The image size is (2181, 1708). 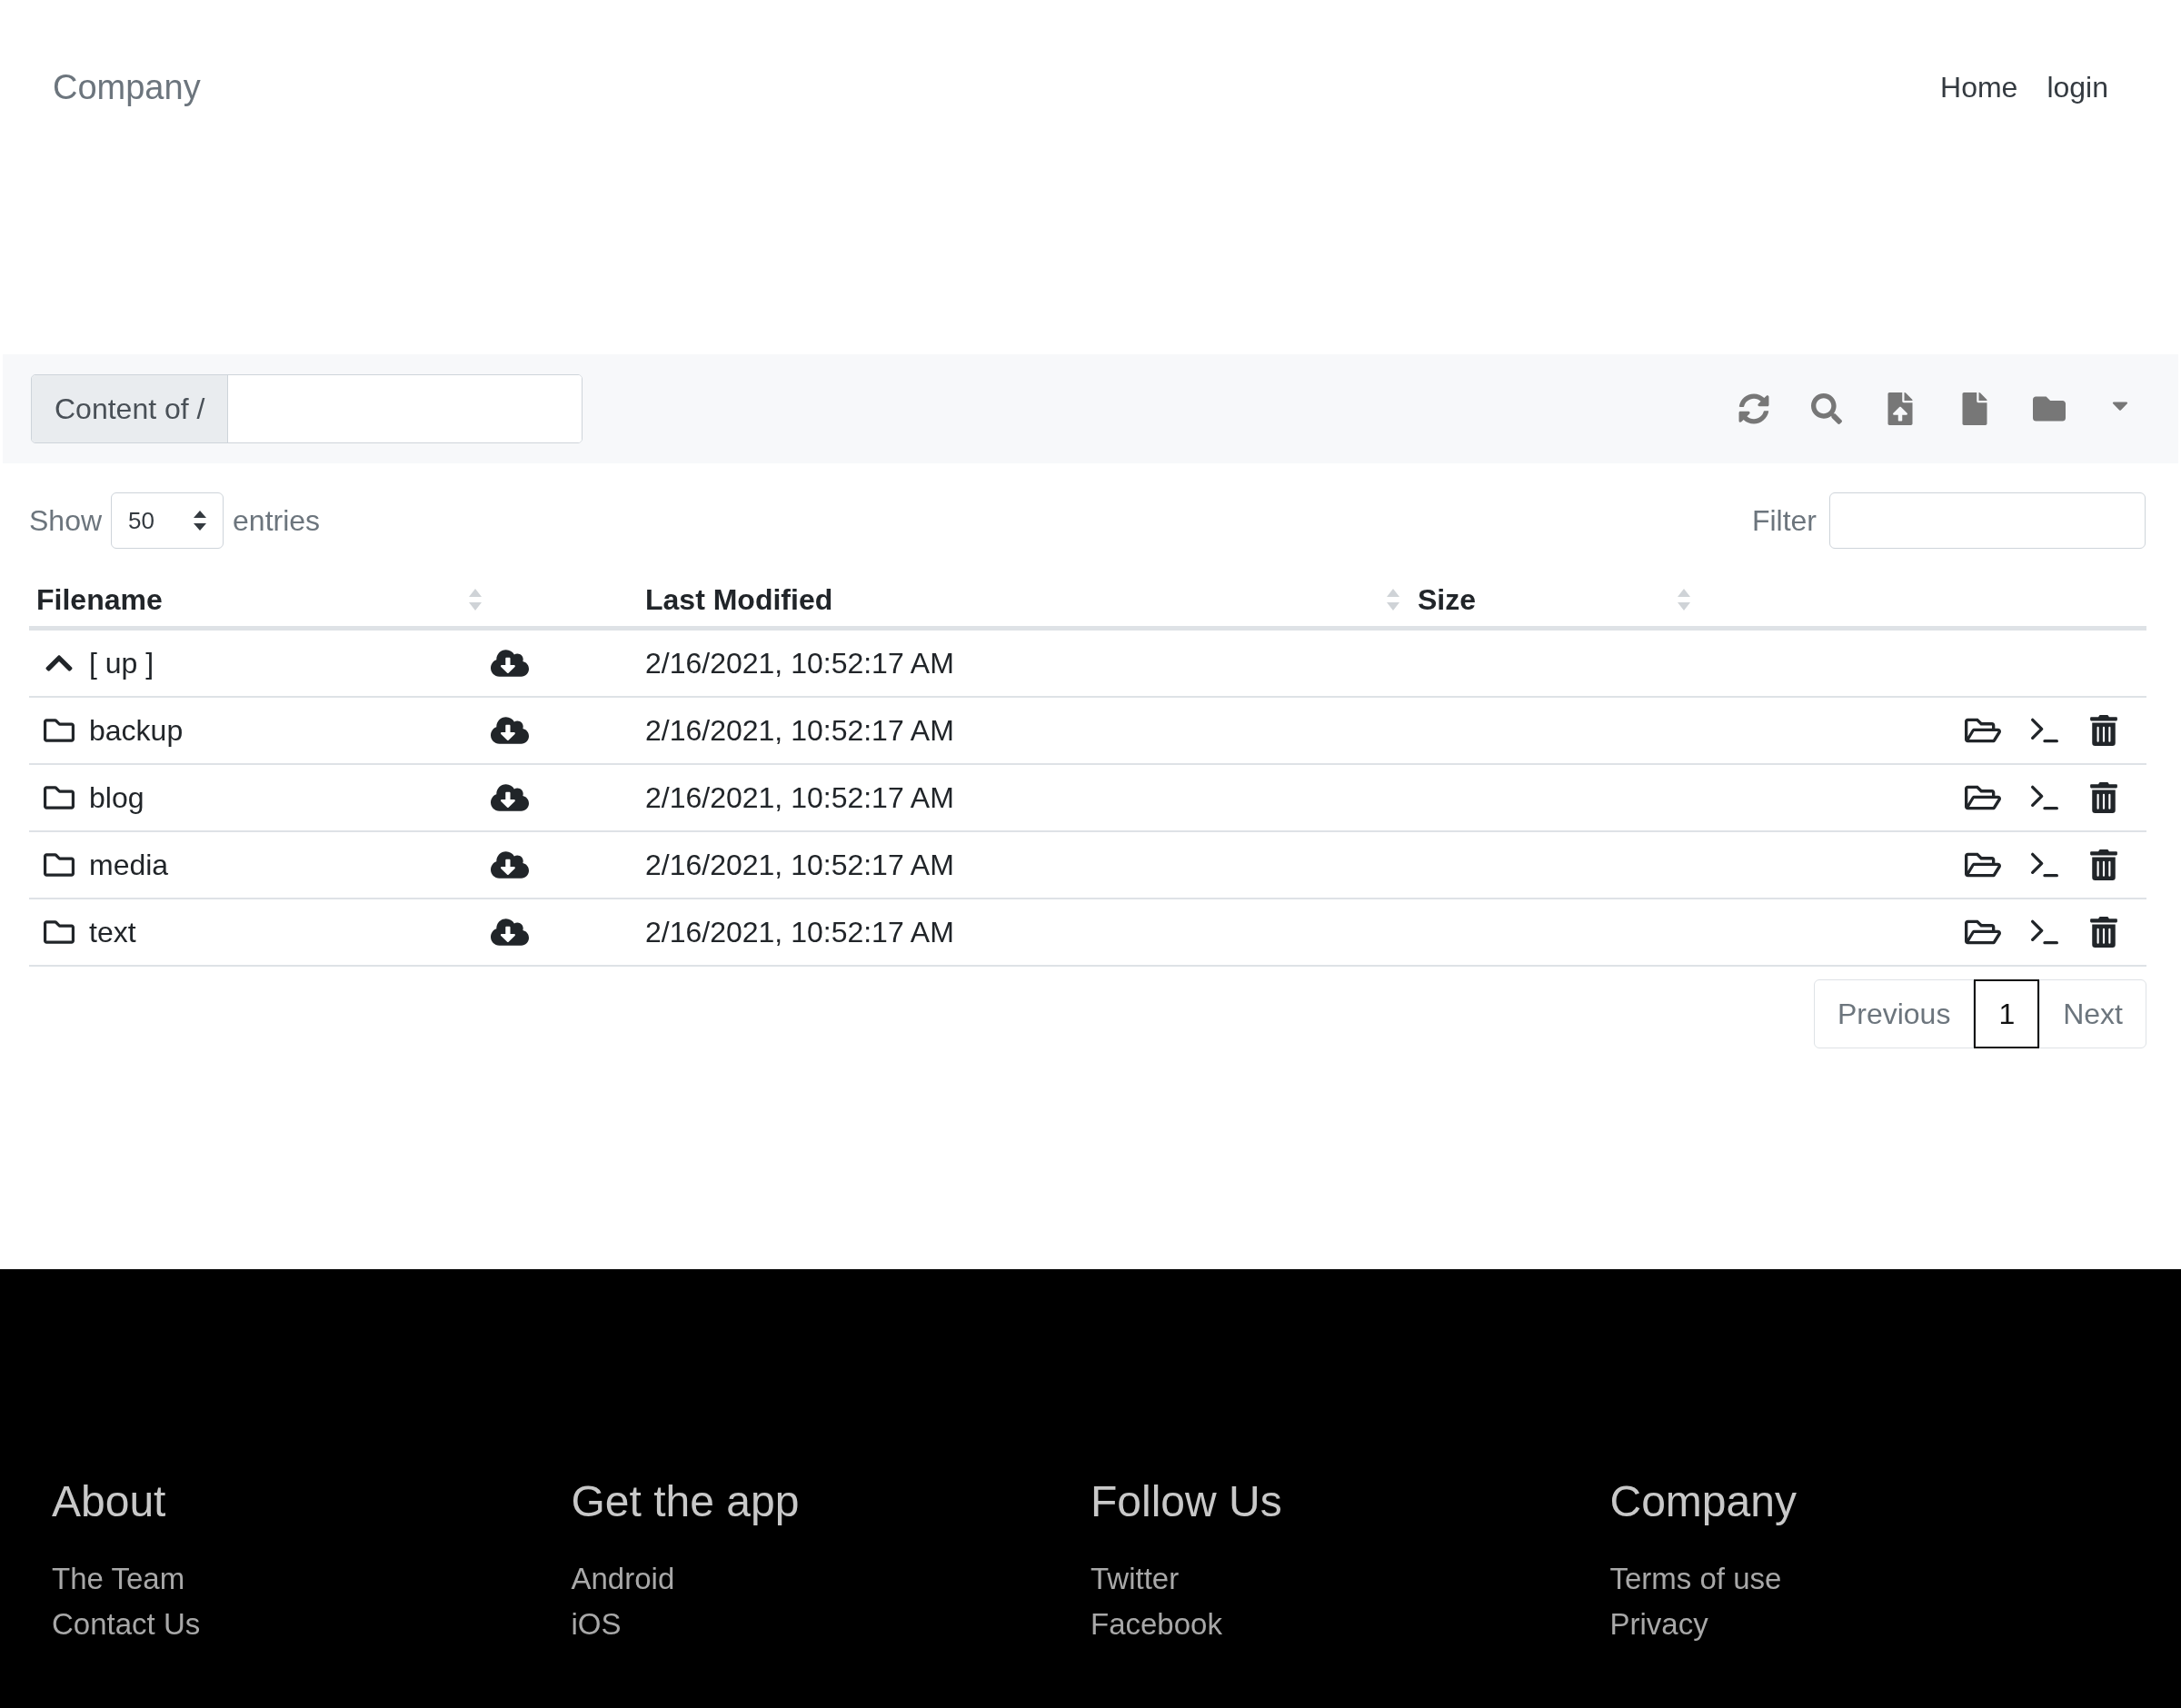 What do you see at coordinates (1135, 1579) in the screenshot?
I see `footer-link: Twitter` at bounding box center [1135, 1579].